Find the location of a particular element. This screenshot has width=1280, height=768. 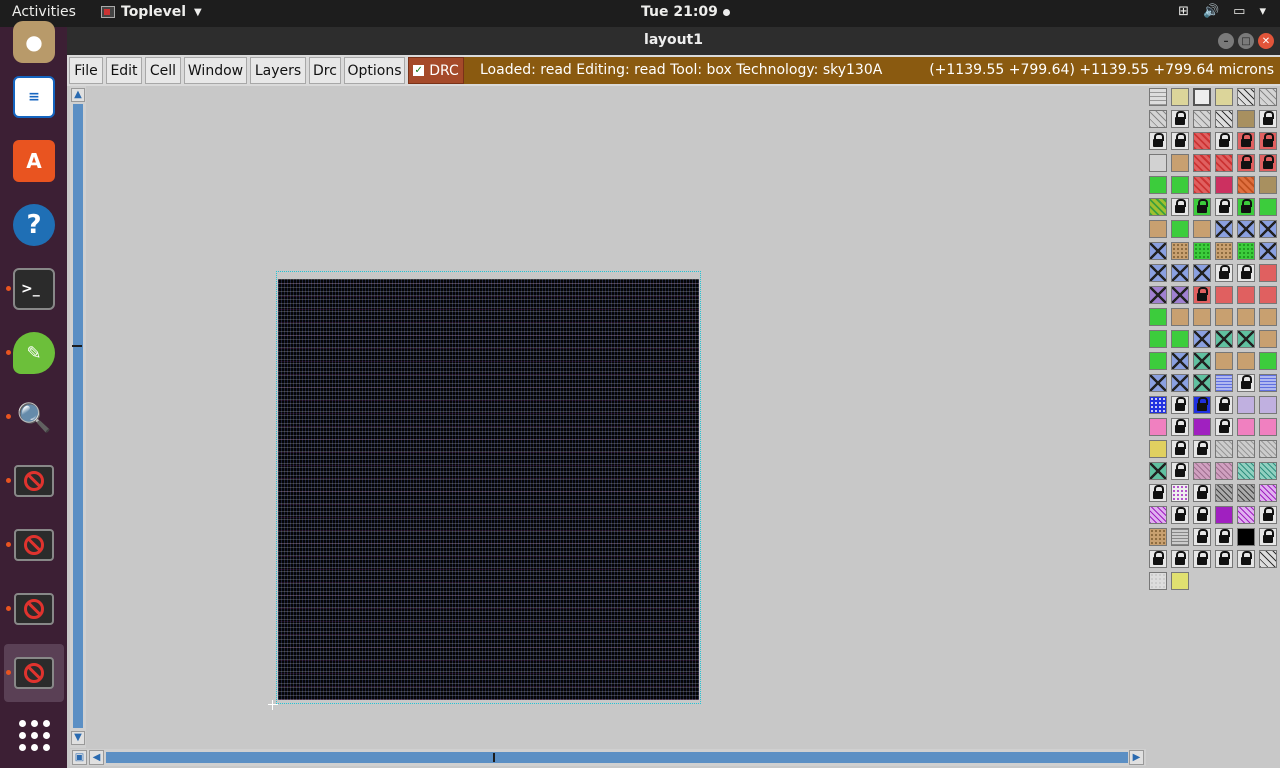

menu-file: File is located at coordinates (86, 70).